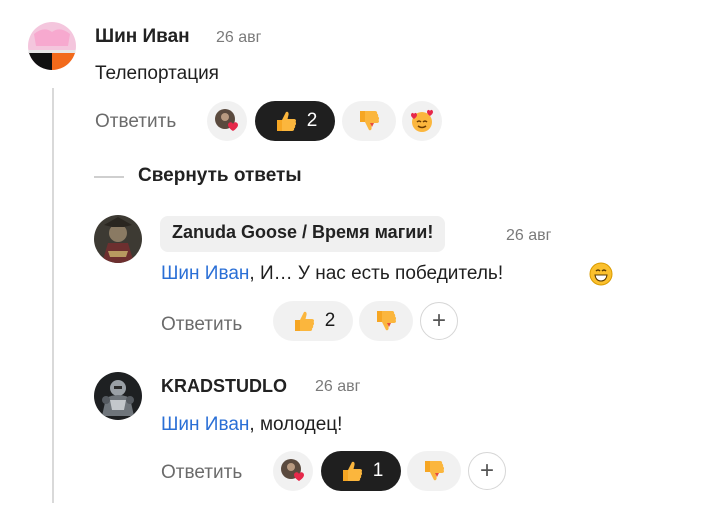  Describe the element at coordinates (378, 470) in the screenshot. I see `reaction-count: 1` at that location.